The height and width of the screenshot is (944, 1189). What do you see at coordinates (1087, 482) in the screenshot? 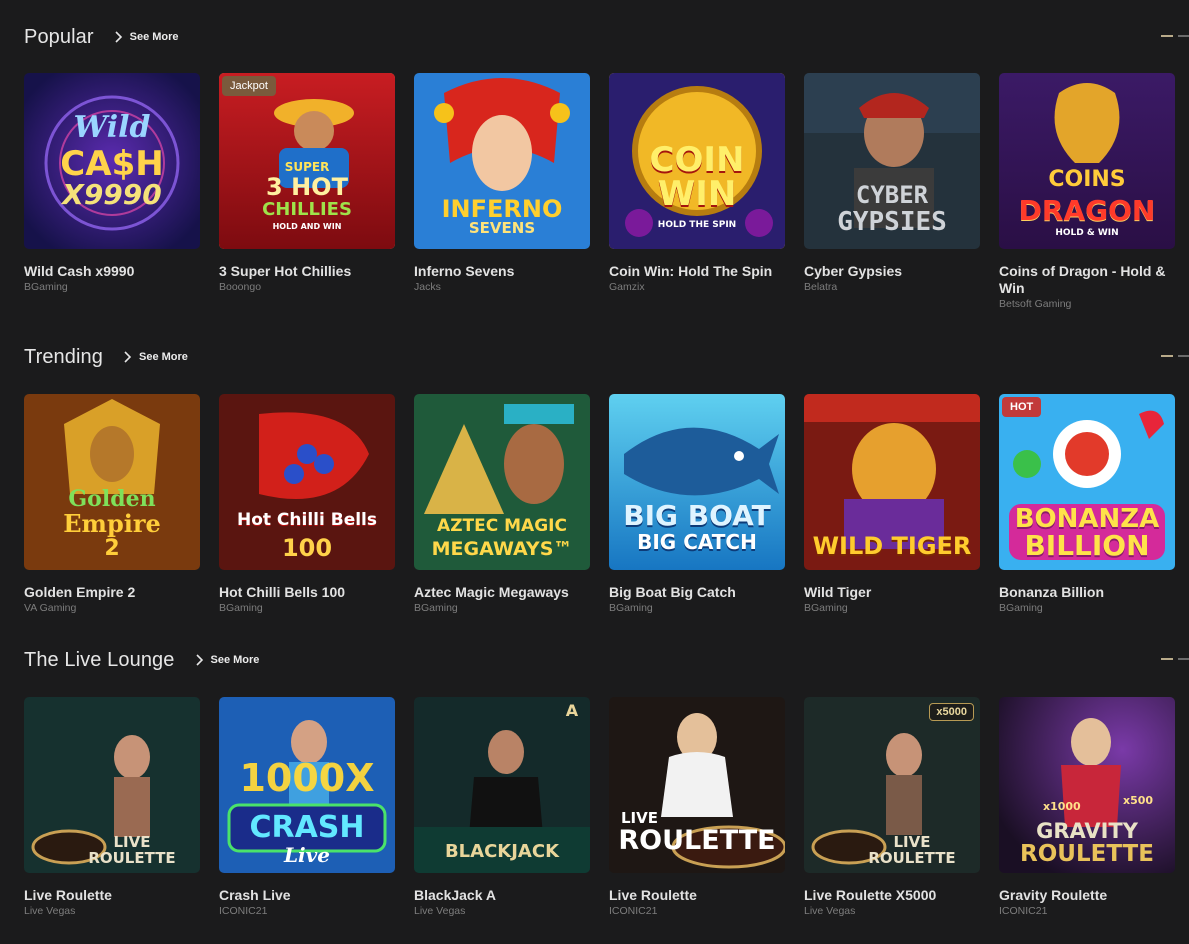
I see `game-thumbnail: HOT BONANZA BILLION` at bounding box center [1087, 482].